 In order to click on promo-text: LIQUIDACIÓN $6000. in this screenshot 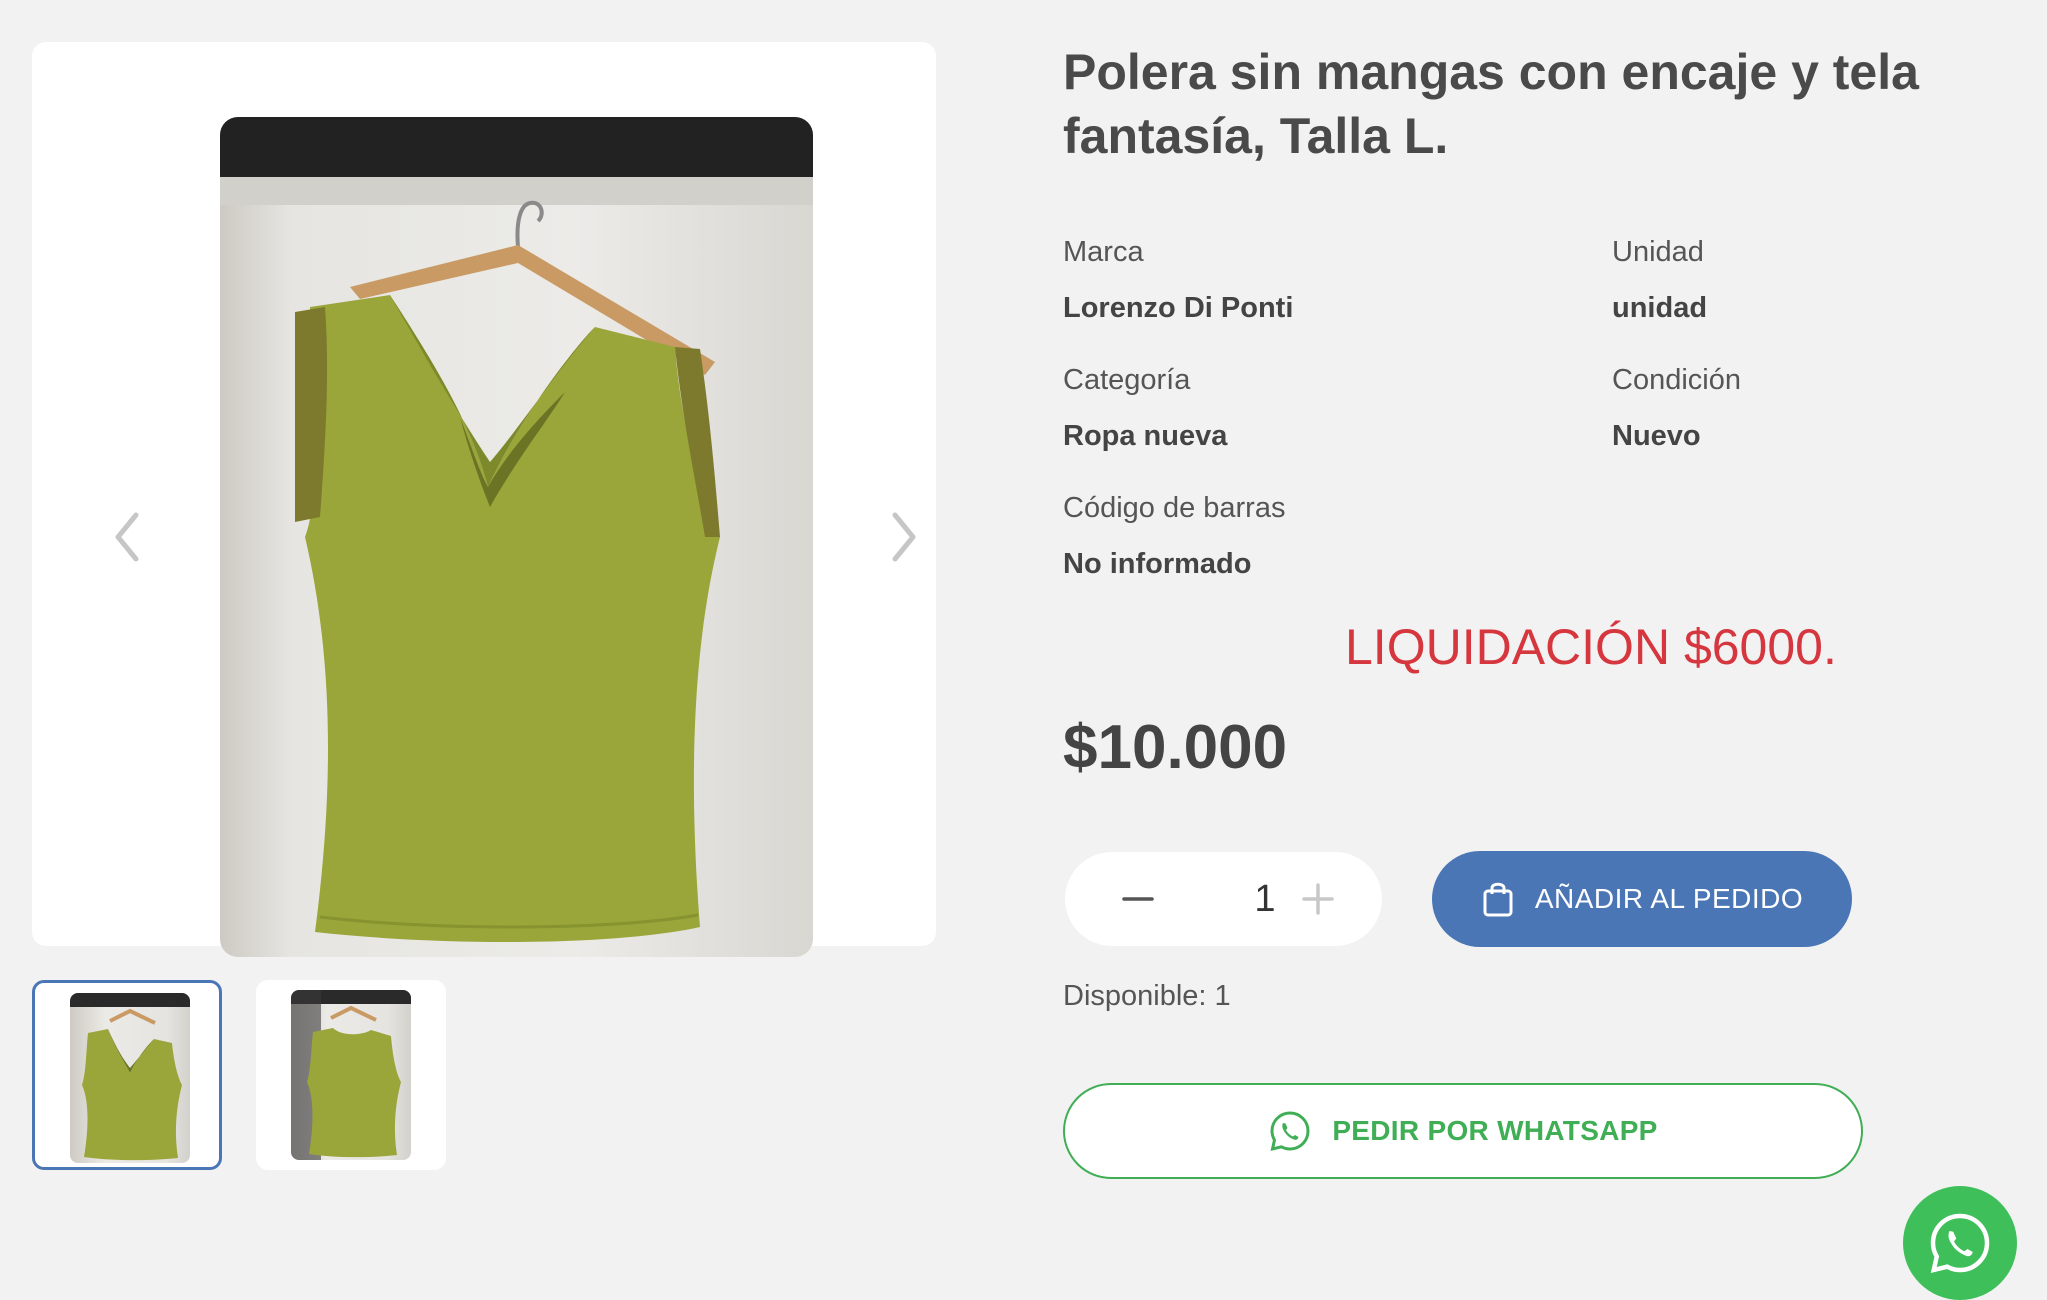, I will do `click(1591, 647)`.